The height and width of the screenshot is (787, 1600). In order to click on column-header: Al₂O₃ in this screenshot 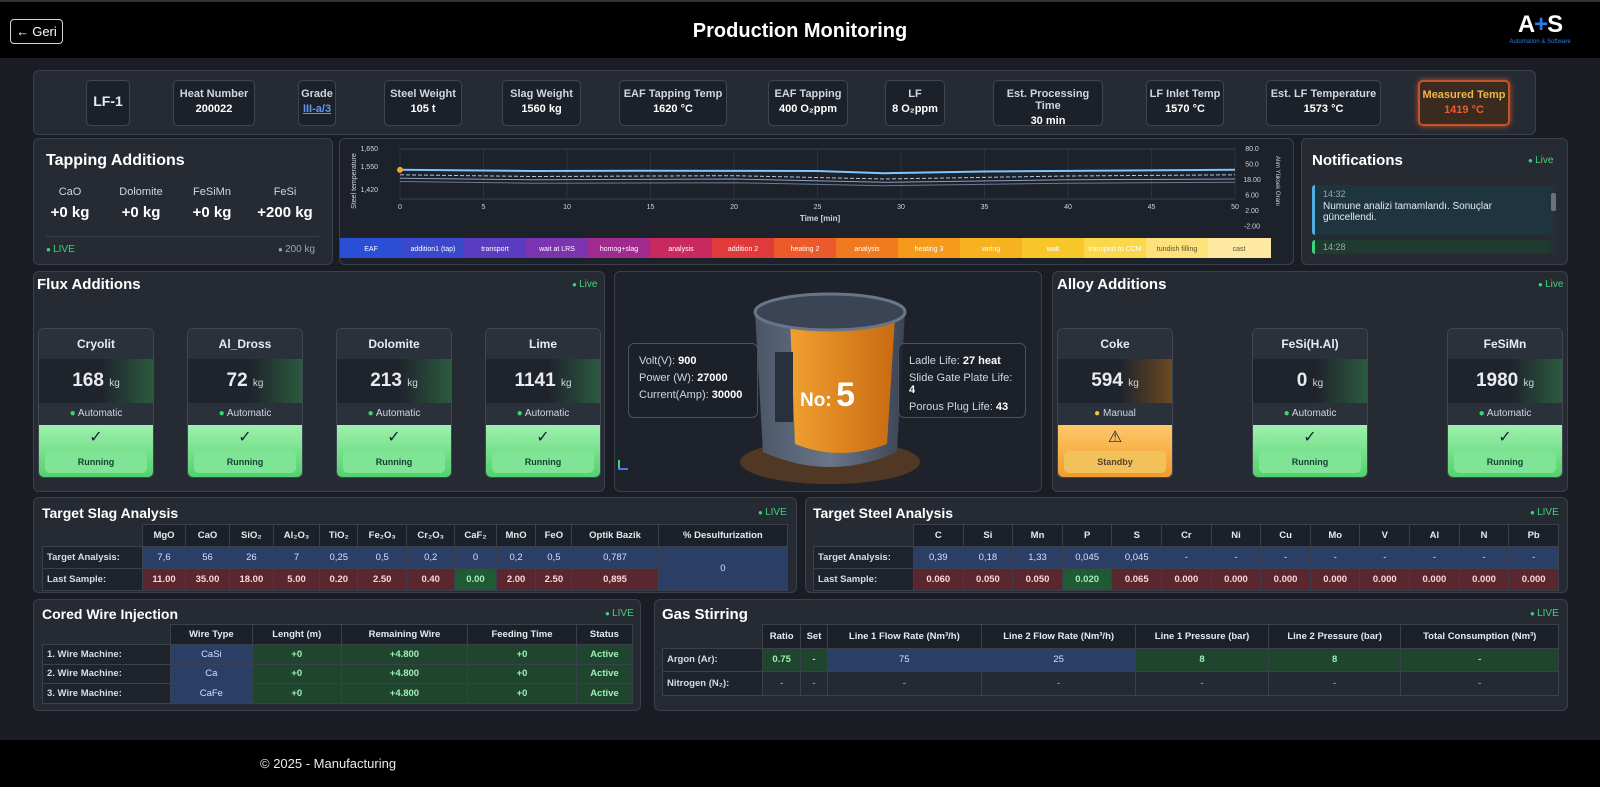, I will do `click(296, 535)`.